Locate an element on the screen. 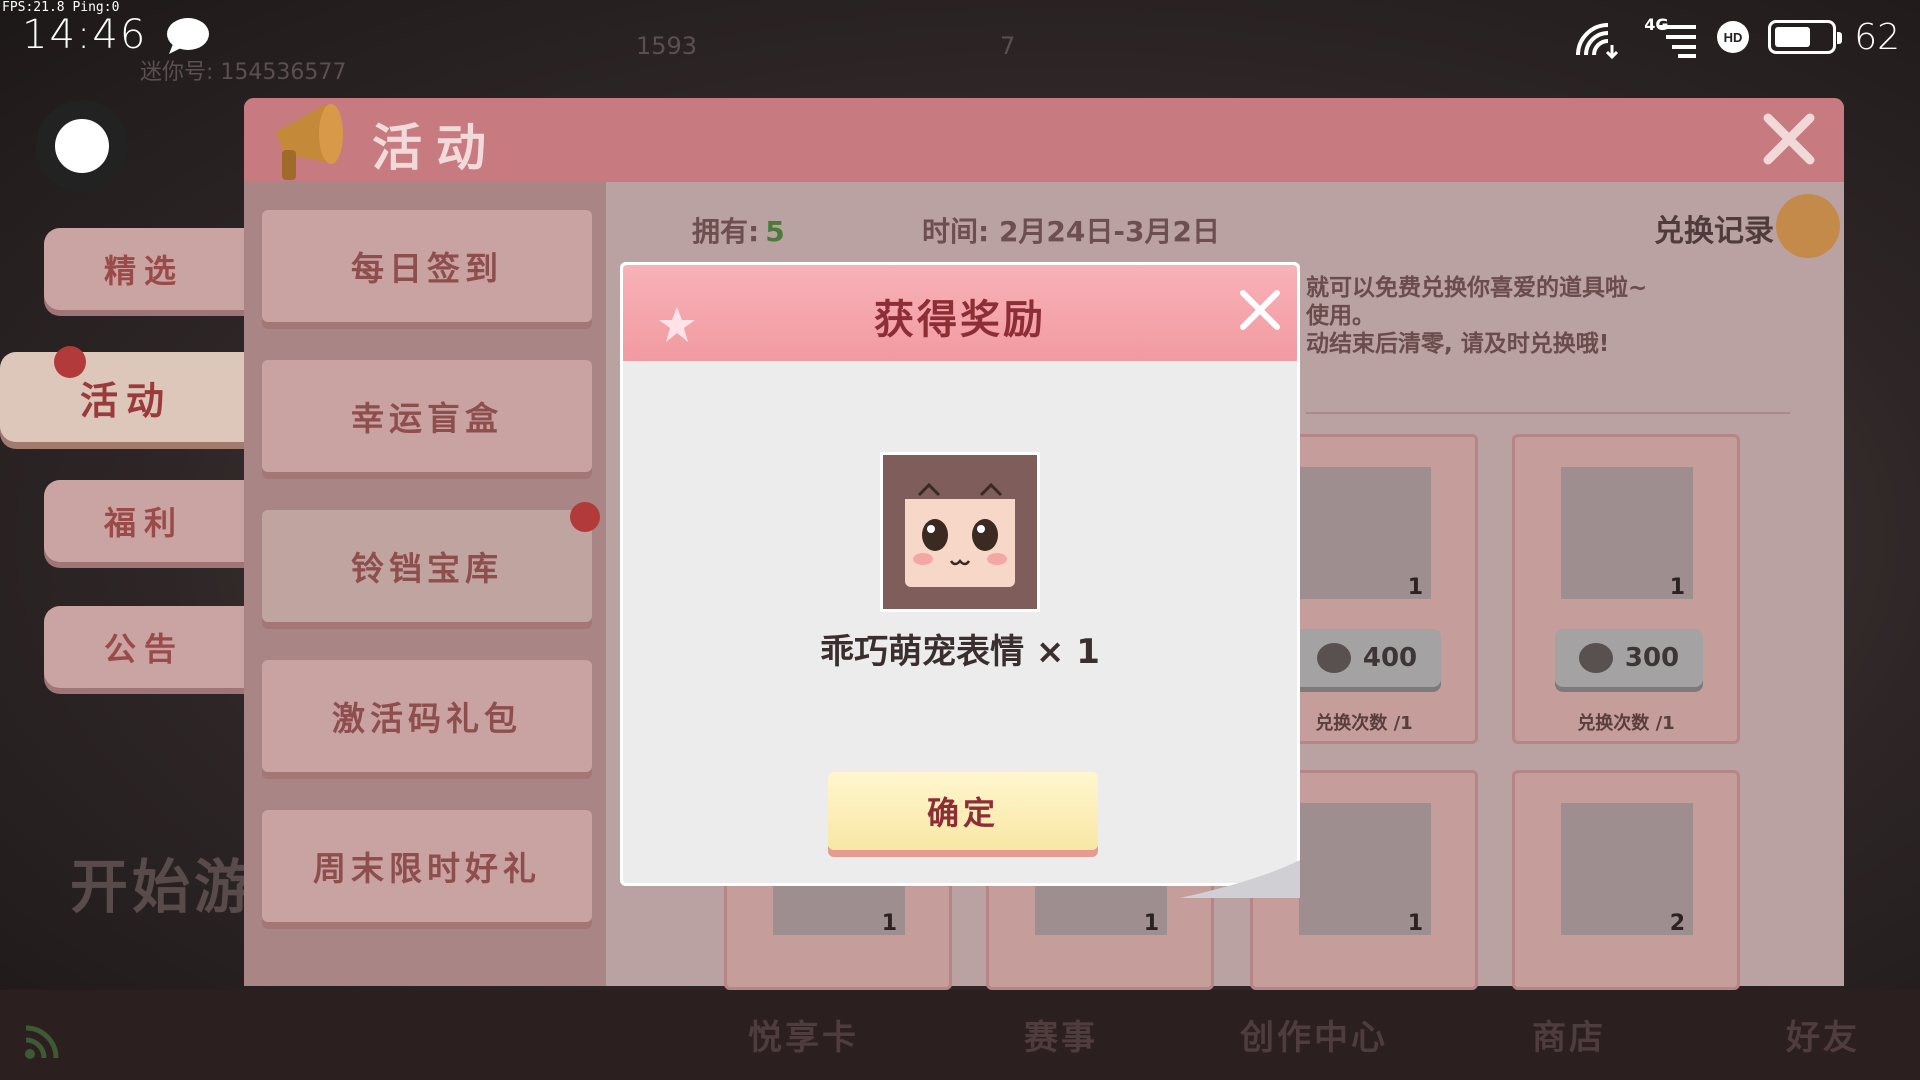 The width and height of the screenshot is (1920, 1080). card-limit: 兑换次数 /1 is located at coordinates (1626, 723).